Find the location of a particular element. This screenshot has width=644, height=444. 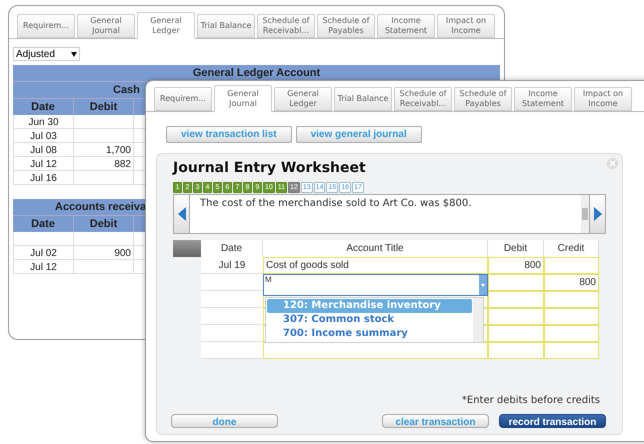

header-block is located at coordinates (187, 248).